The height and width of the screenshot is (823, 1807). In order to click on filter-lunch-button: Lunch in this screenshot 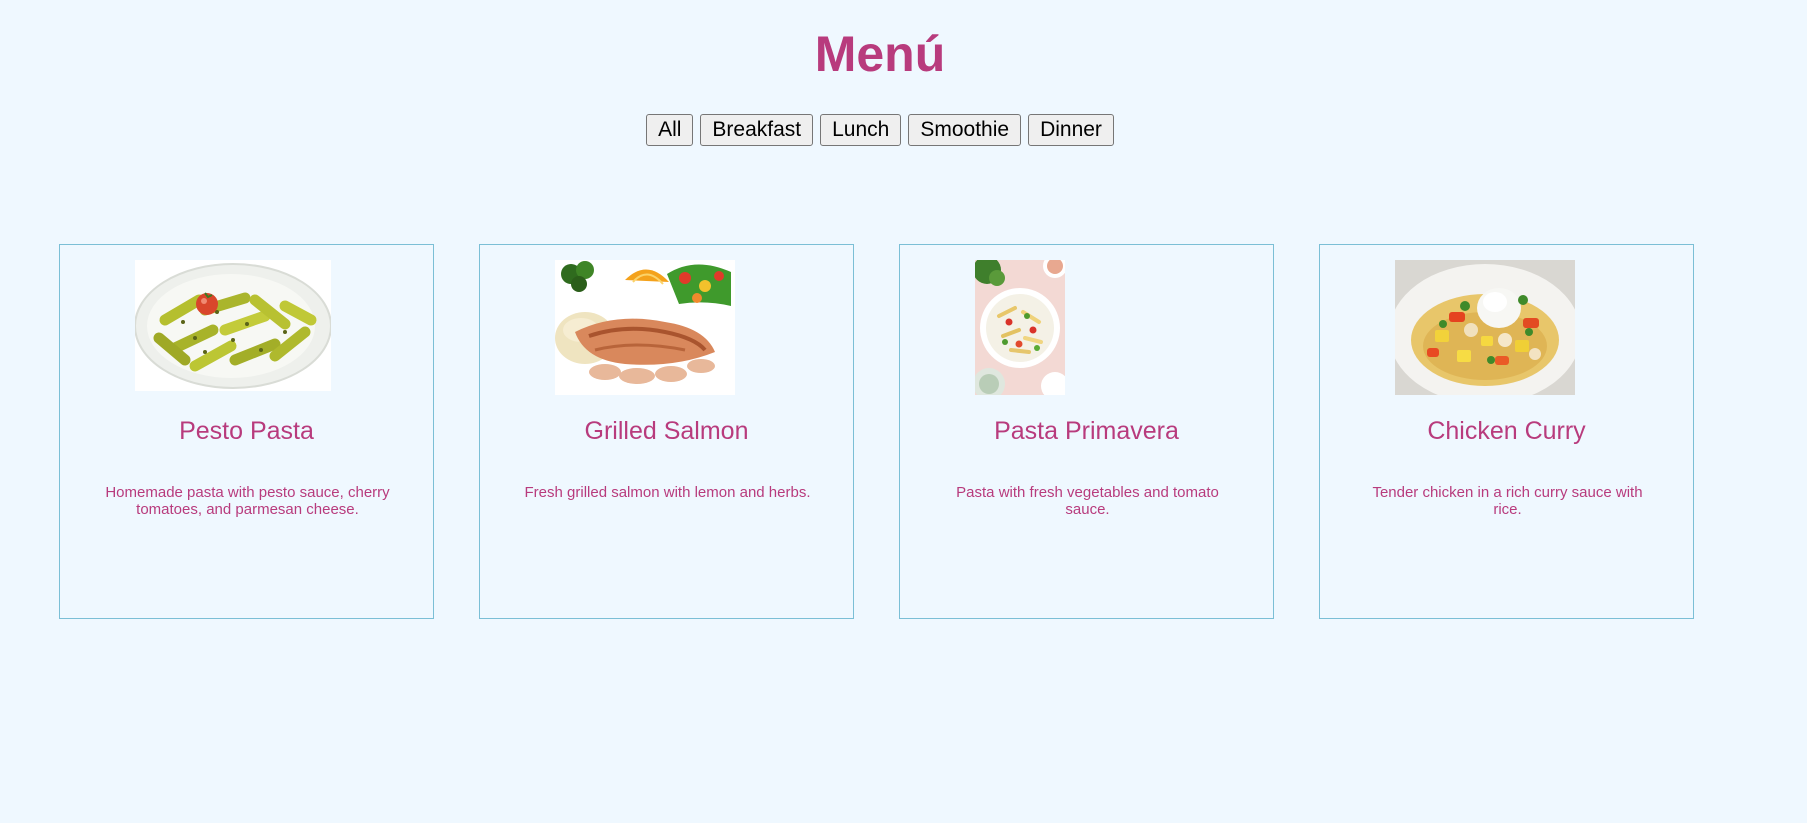, I will do `click(861, 130)`.